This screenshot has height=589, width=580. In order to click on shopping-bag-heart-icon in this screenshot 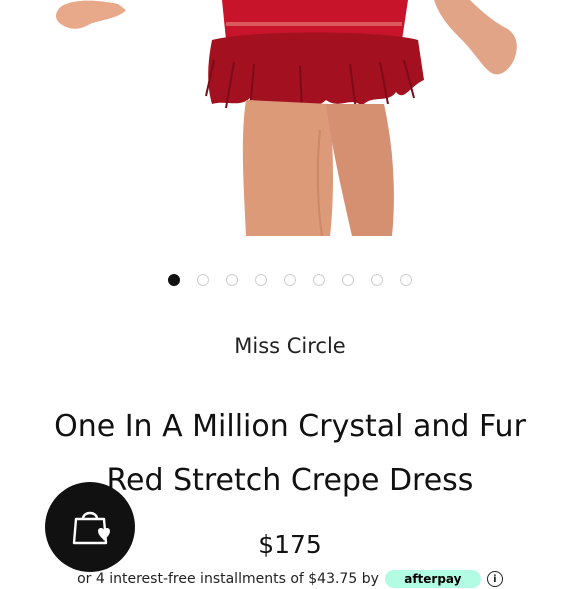, I will do `click(91, 528)`.